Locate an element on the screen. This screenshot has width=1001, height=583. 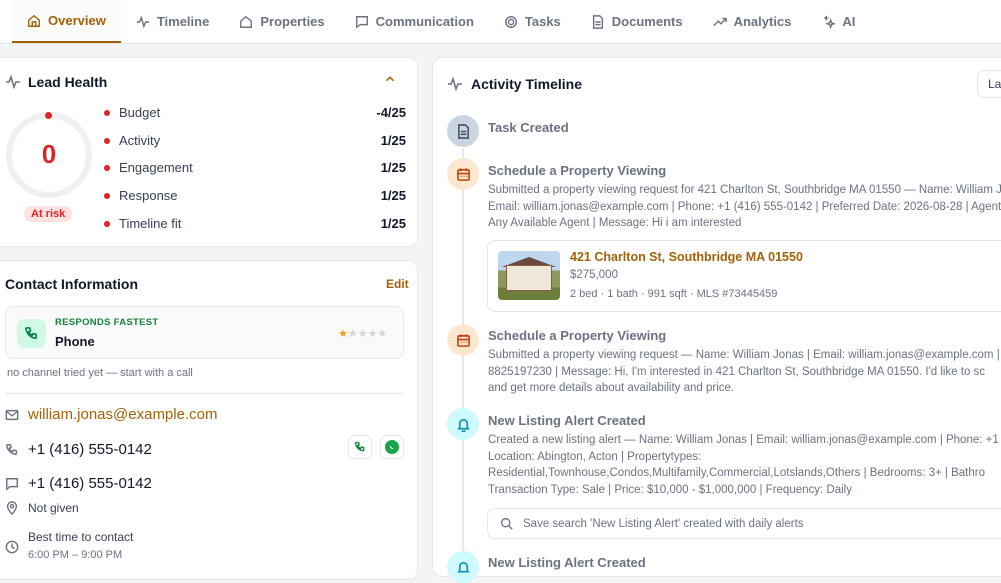
best-time-value: 6:00 PM – 9:00 PM is located at coordinates (75, 555).